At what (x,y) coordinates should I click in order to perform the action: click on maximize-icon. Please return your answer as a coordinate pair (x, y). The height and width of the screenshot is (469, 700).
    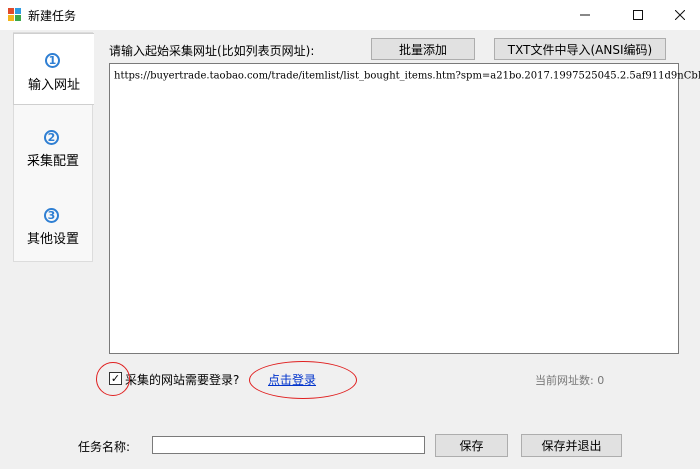
    Looking at the image, I should click on (638, 15).